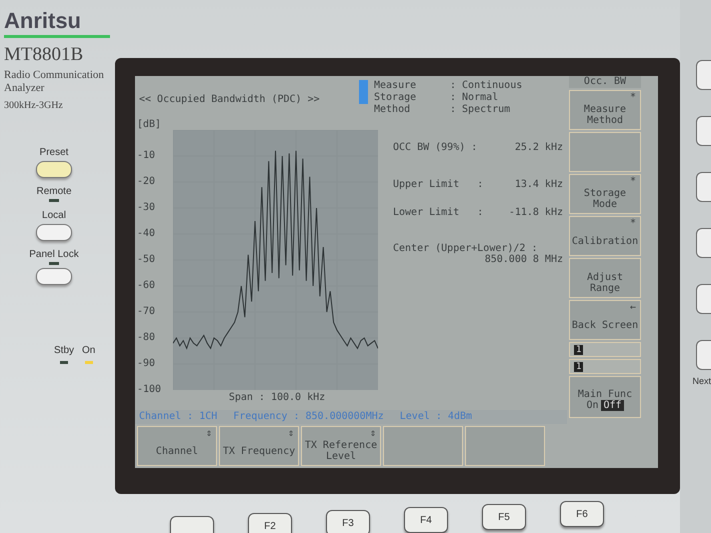 This screenshot has height=533, width=711. I want to click on status-name: Channel :, so click(166, 417).